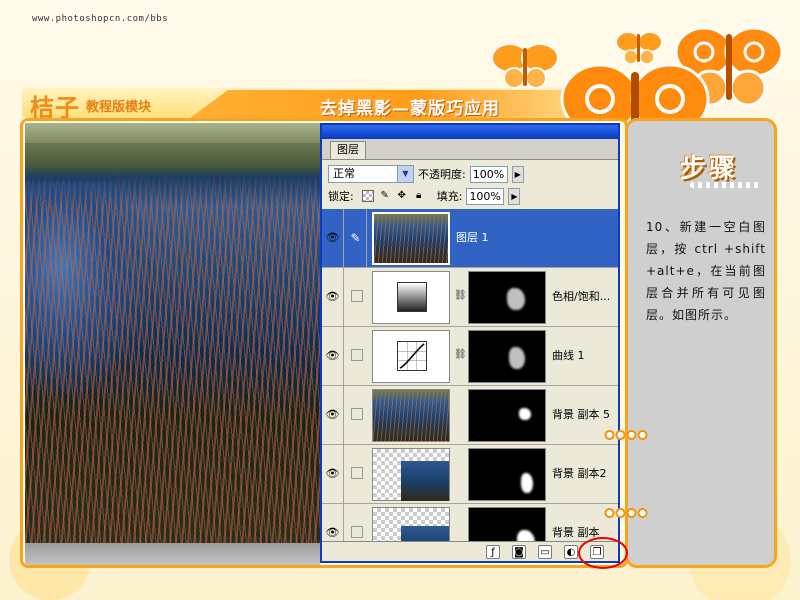  Describe the element at coordinates (725, 185) in the screenshot. I see `side-dots-divider` at that location.